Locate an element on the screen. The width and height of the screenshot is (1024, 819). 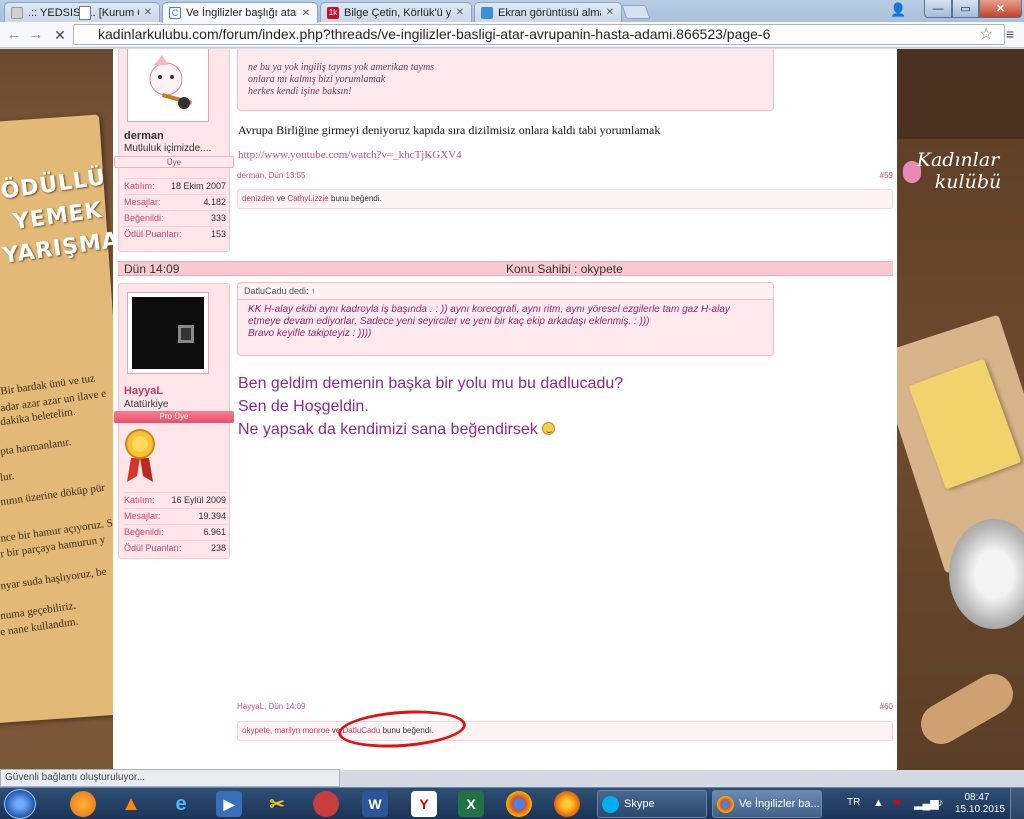
network-signal-icon: ▂▄▆ is located at coordinates (926, 803).